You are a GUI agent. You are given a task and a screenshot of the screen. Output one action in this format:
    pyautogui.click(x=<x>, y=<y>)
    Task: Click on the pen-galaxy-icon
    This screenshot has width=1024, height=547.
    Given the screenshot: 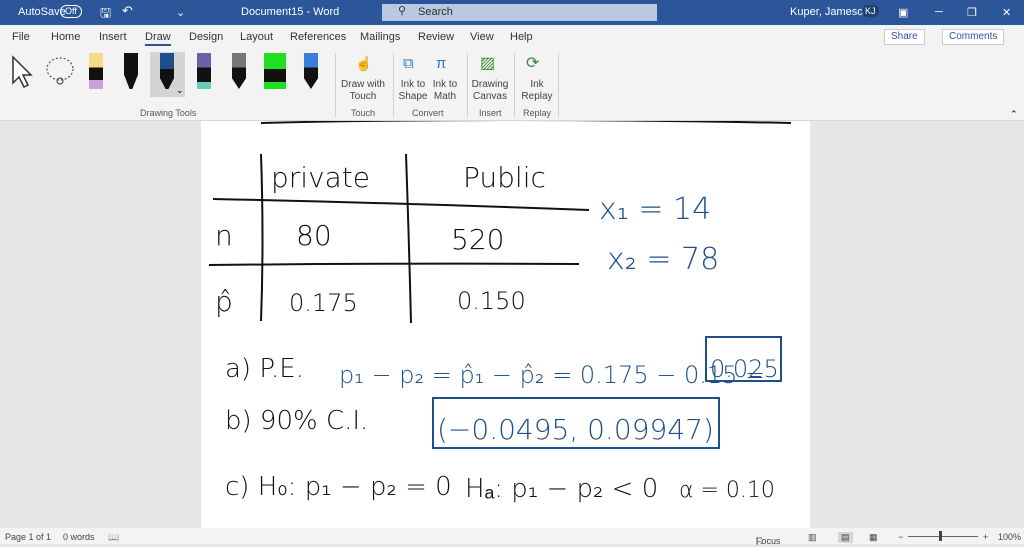 What is the action you would take?
    pyautogui.click(x=204, y=71)
    